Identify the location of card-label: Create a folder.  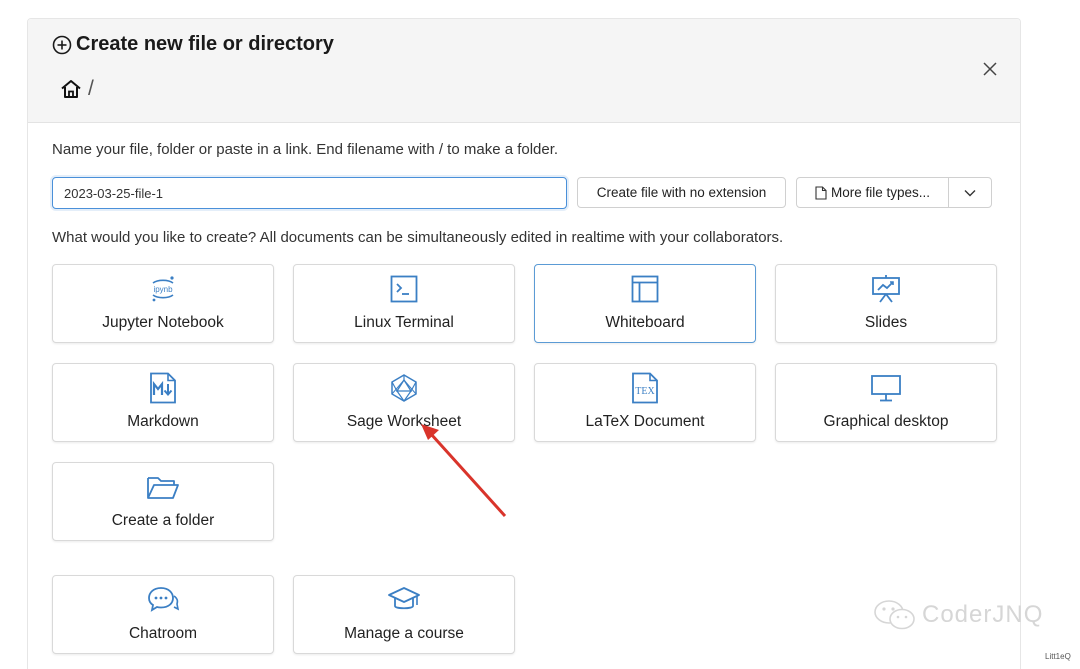
(163, 520).